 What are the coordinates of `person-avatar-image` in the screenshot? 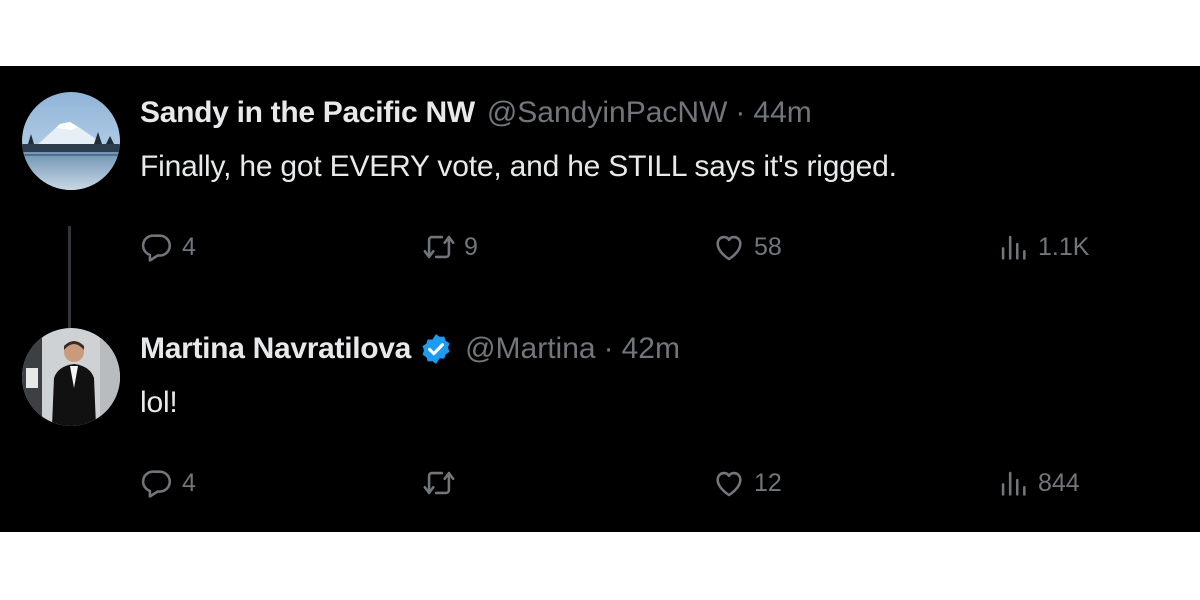 It's located at (71, 377).